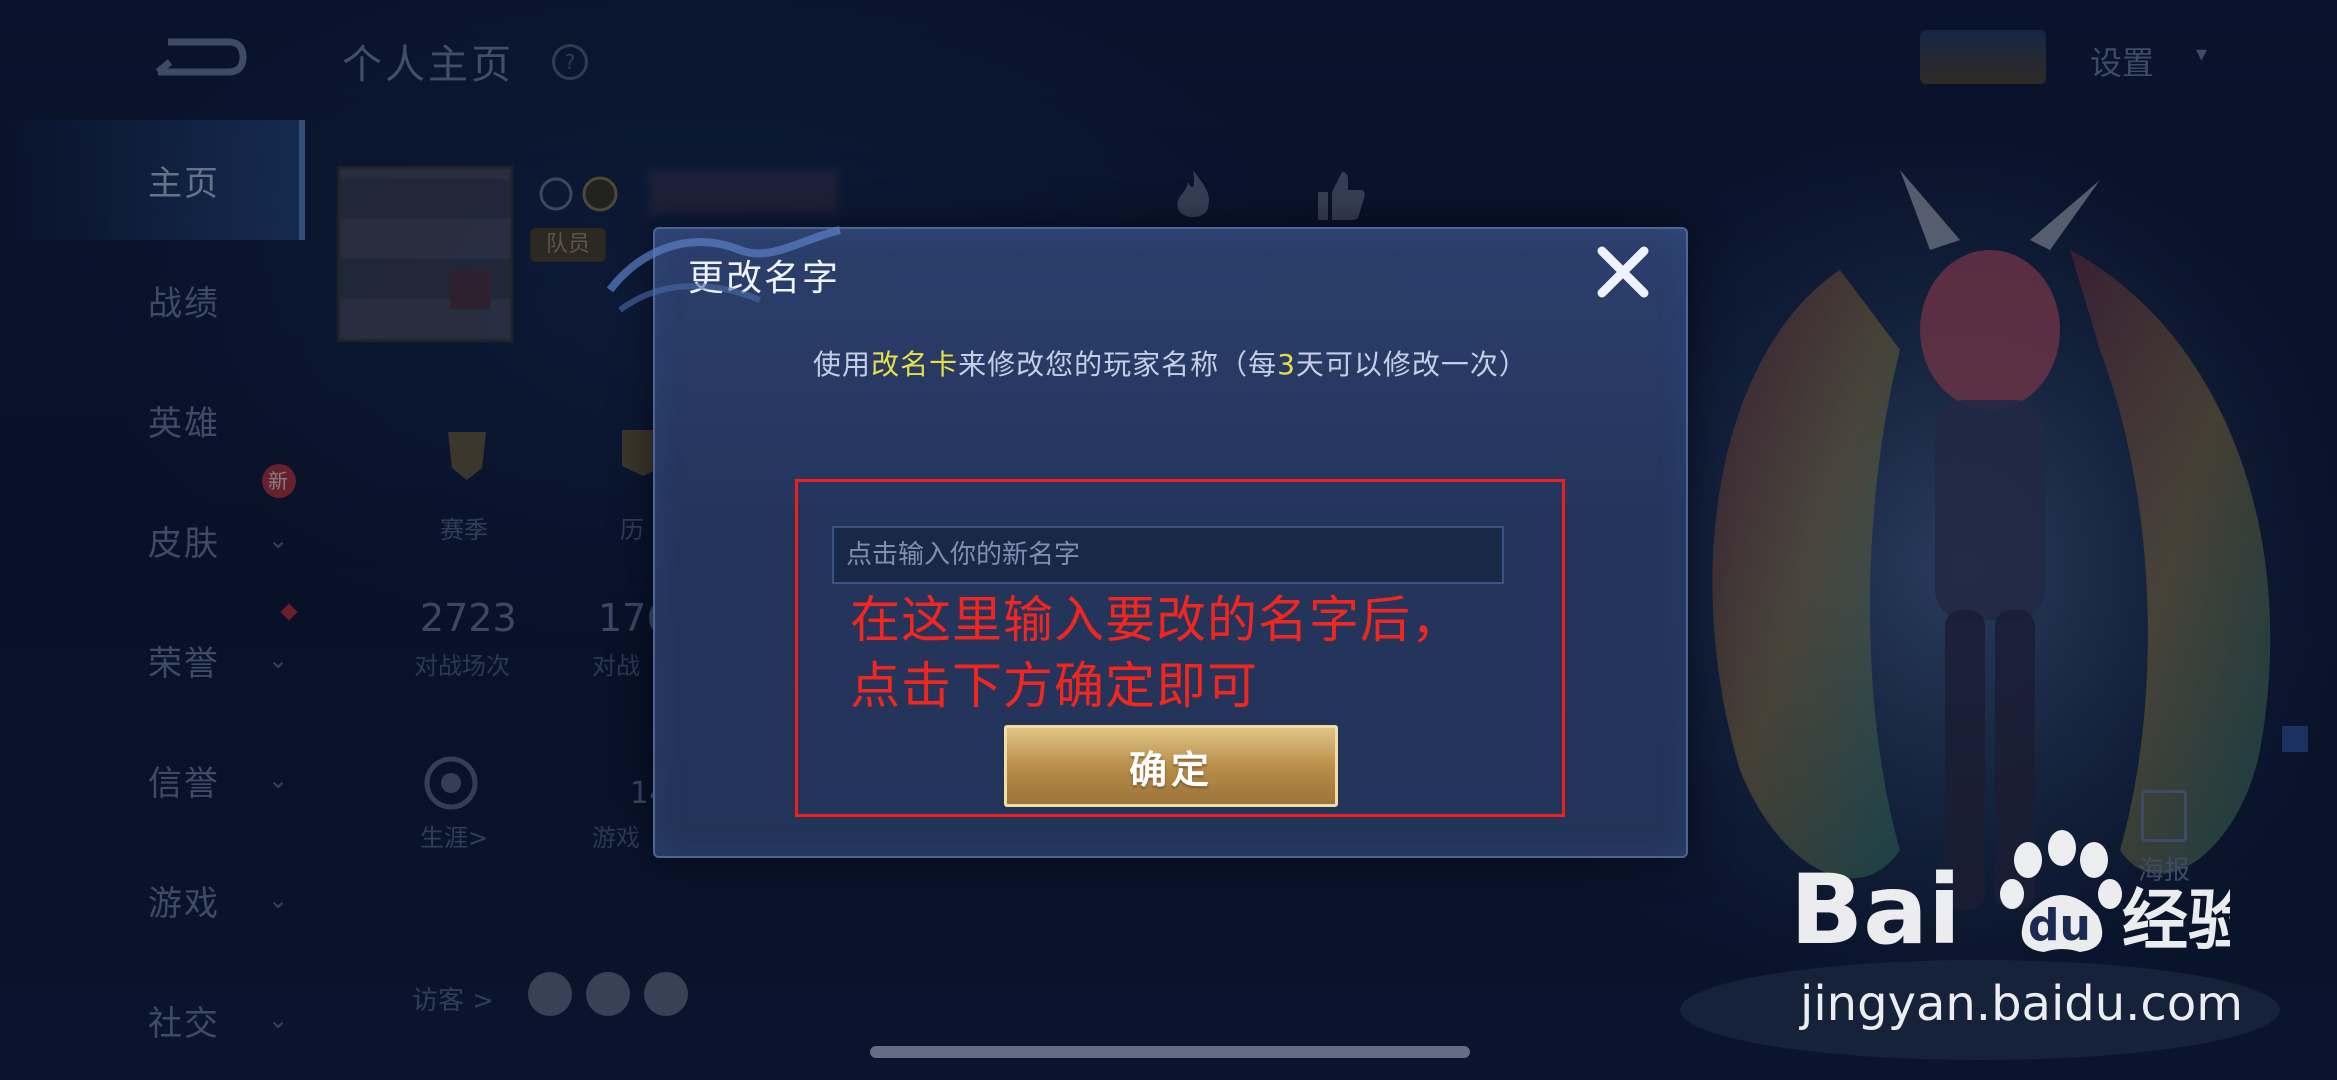 The width and height of the screenshot is (2337, 1080). What do you see at coordinates (915, 364) in the screenshot?
I see `rename-card-highlight: 改名卡` at bounding box center [915, 364].